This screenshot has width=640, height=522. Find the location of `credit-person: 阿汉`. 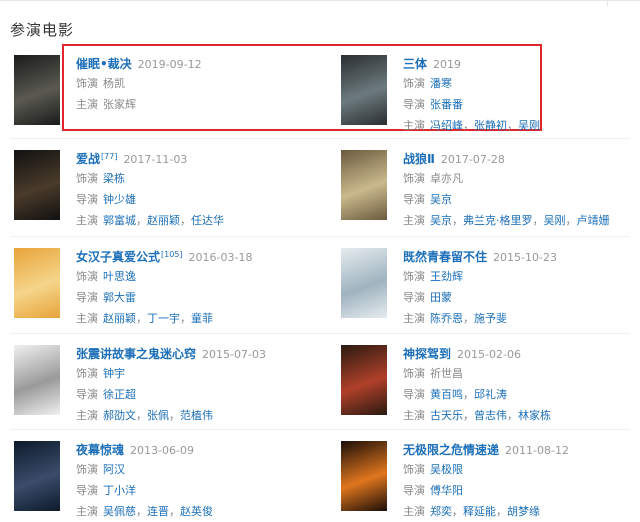

credit-person: 阿汉 is located at coordinates (114, 469).